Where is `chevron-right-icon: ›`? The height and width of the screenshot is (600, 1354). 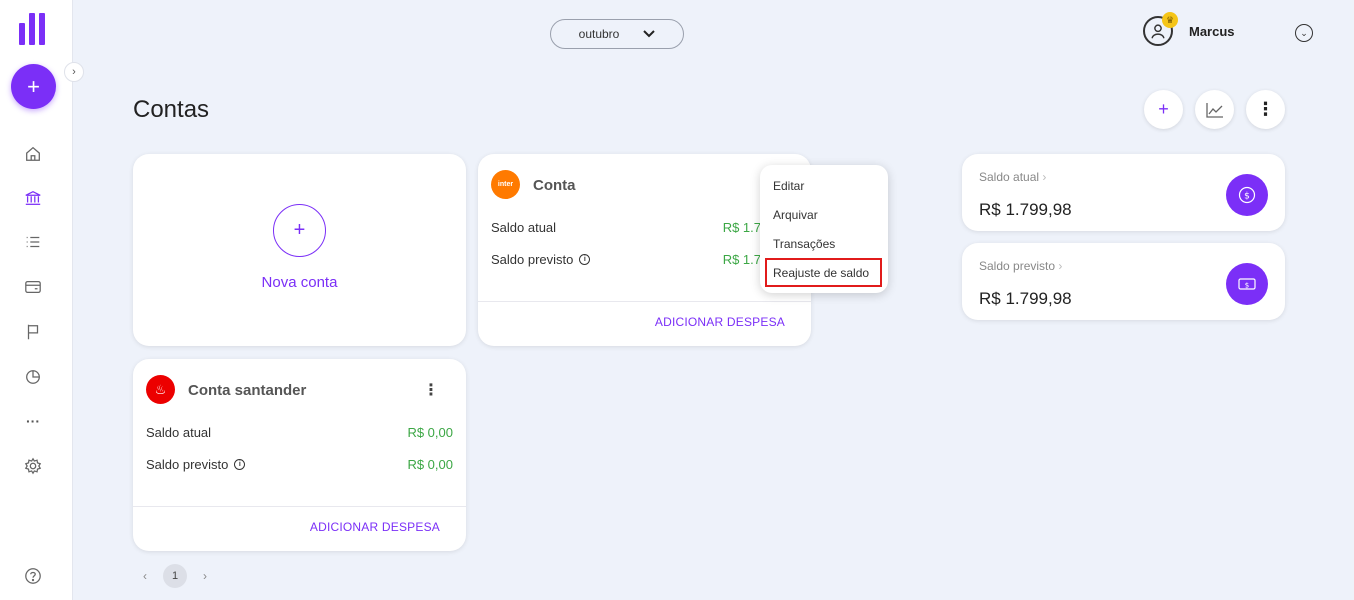
chevron-right-icon: › is located at coordinates (74, 72).